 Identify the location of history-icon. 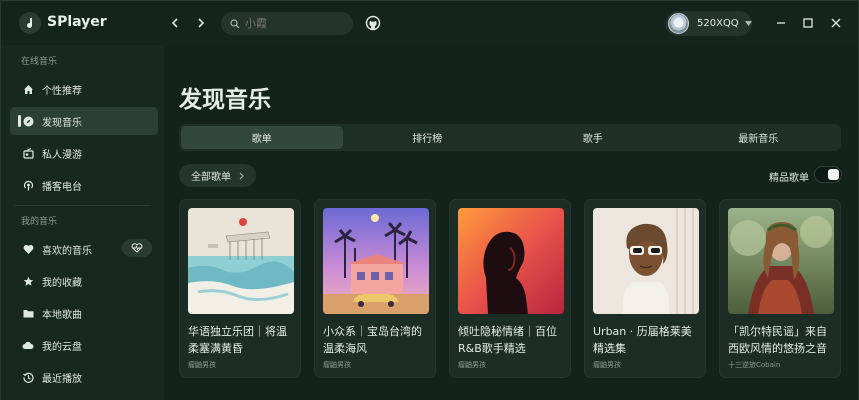
(28, 377).